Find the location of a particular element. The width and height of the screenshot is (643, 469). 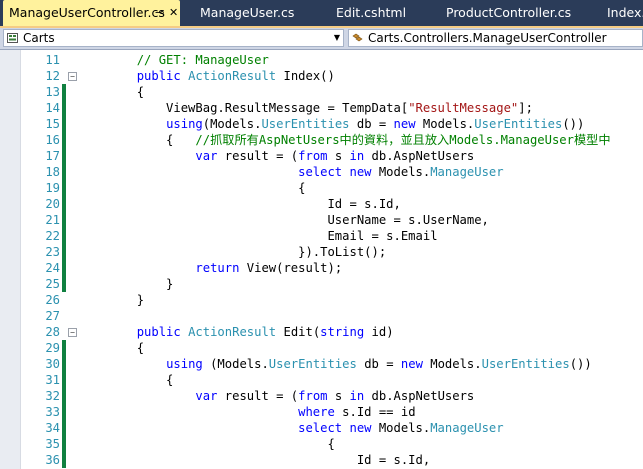

code-token: public is located at coordinates (162, 332).